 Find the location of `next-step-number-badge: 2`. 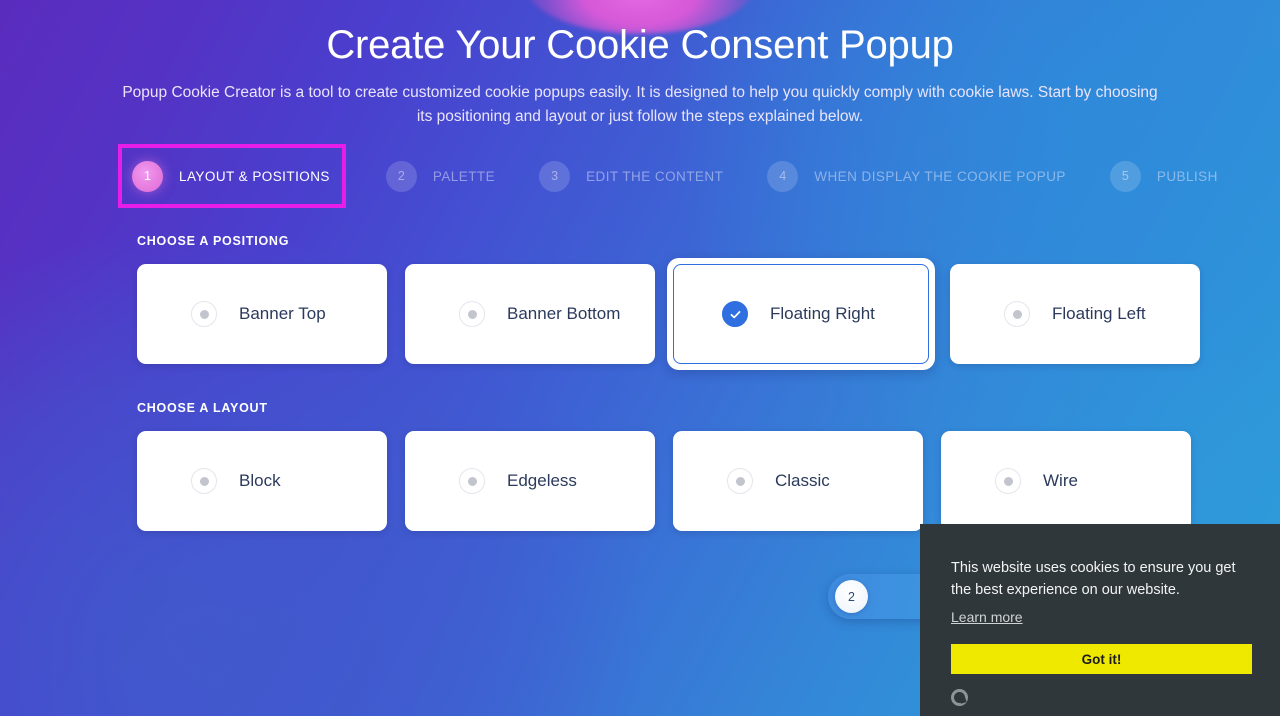

next-step-number-badge: 2 is located at coordinates (851, 596).